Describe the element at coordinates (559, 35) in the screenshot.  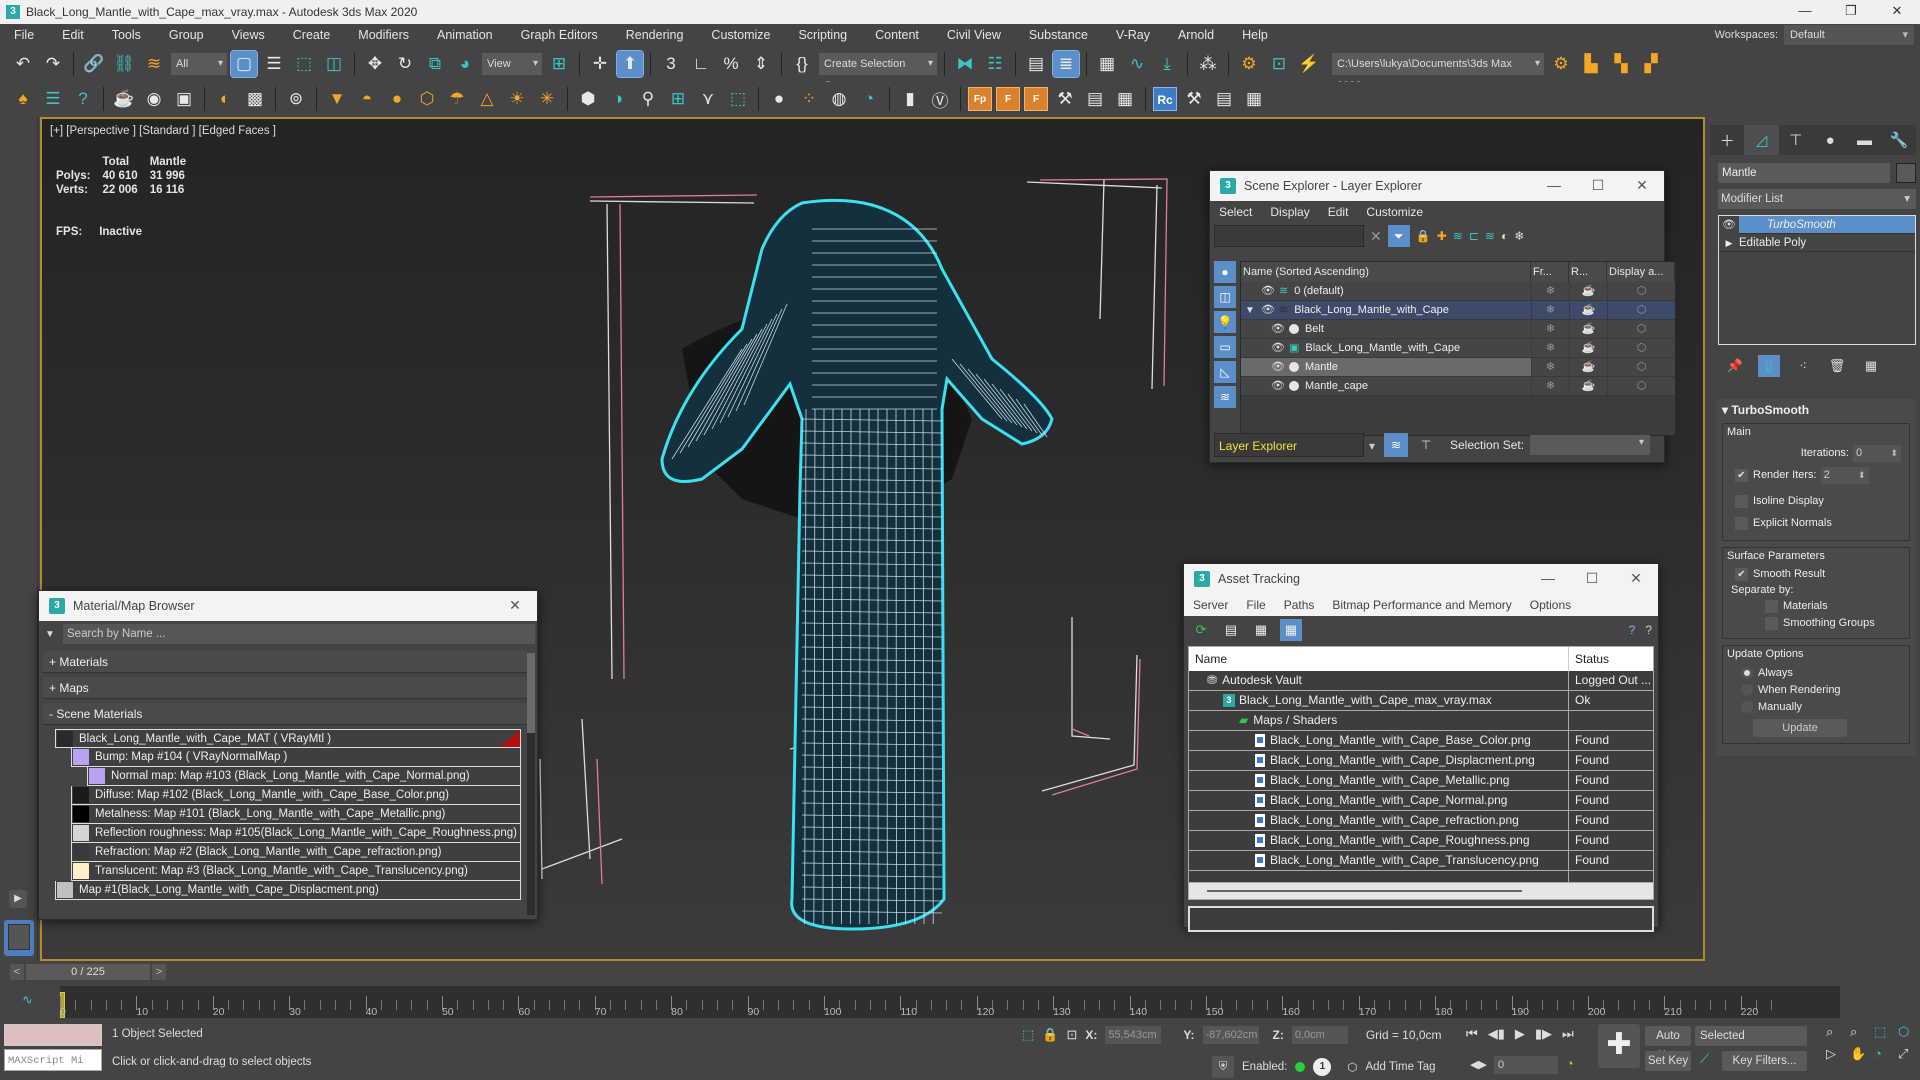
I see `menu-graph-editors: Graph Editors` at that location.